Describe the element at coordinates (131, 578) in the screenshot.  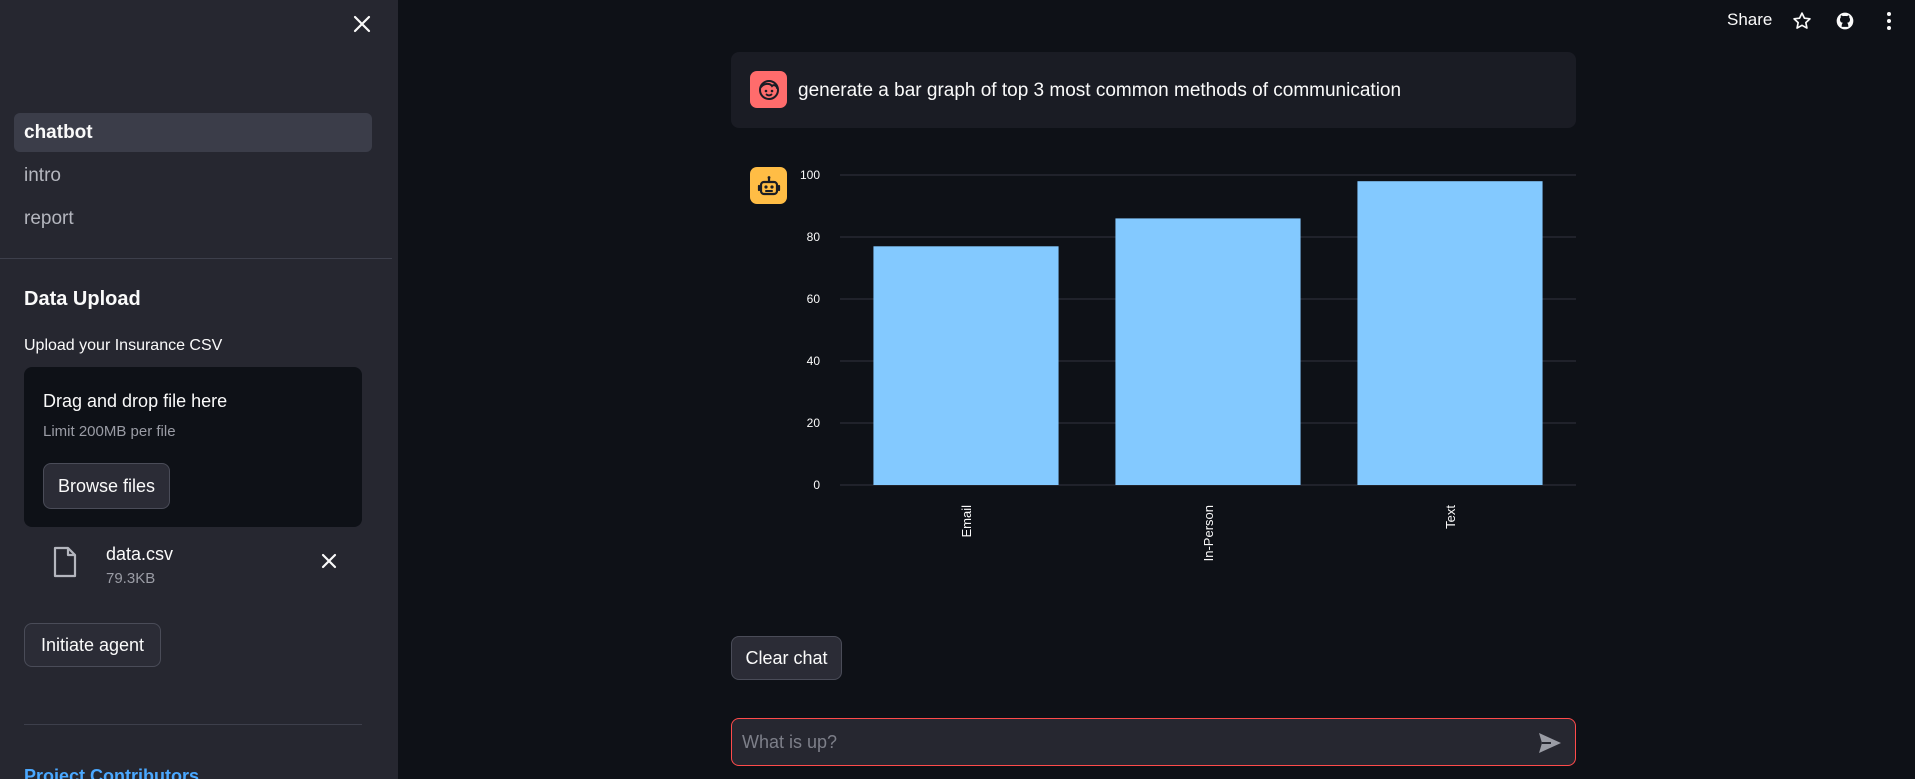
I see `file-size: 79.3KB` at that location.